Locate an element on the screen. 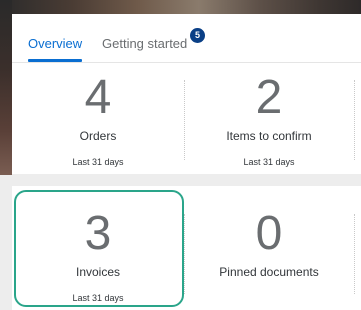  tile-orders-value: 4 is located at coordinates (98, 97).